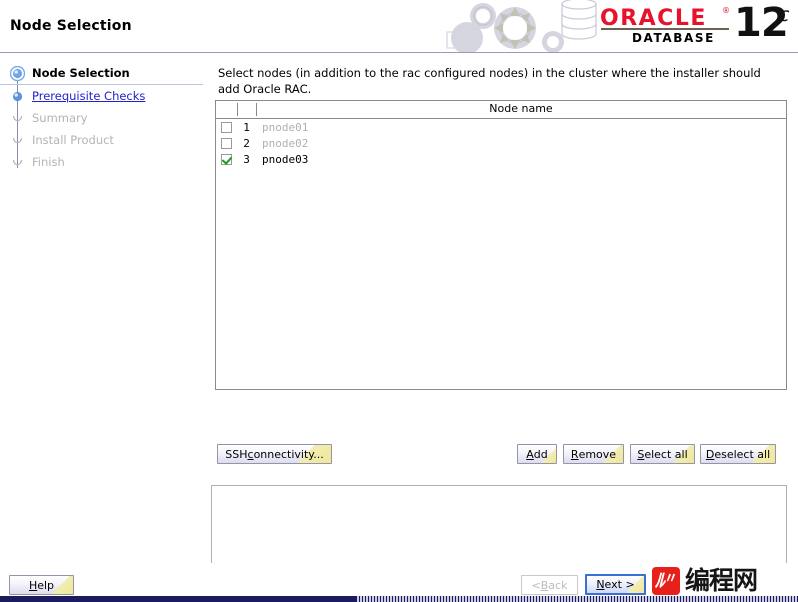 The image size is (798, 602). Describe the element at coordinates (81, 73) in the screenshot. I see `sidebar-item-label: Node Selection` at that location.